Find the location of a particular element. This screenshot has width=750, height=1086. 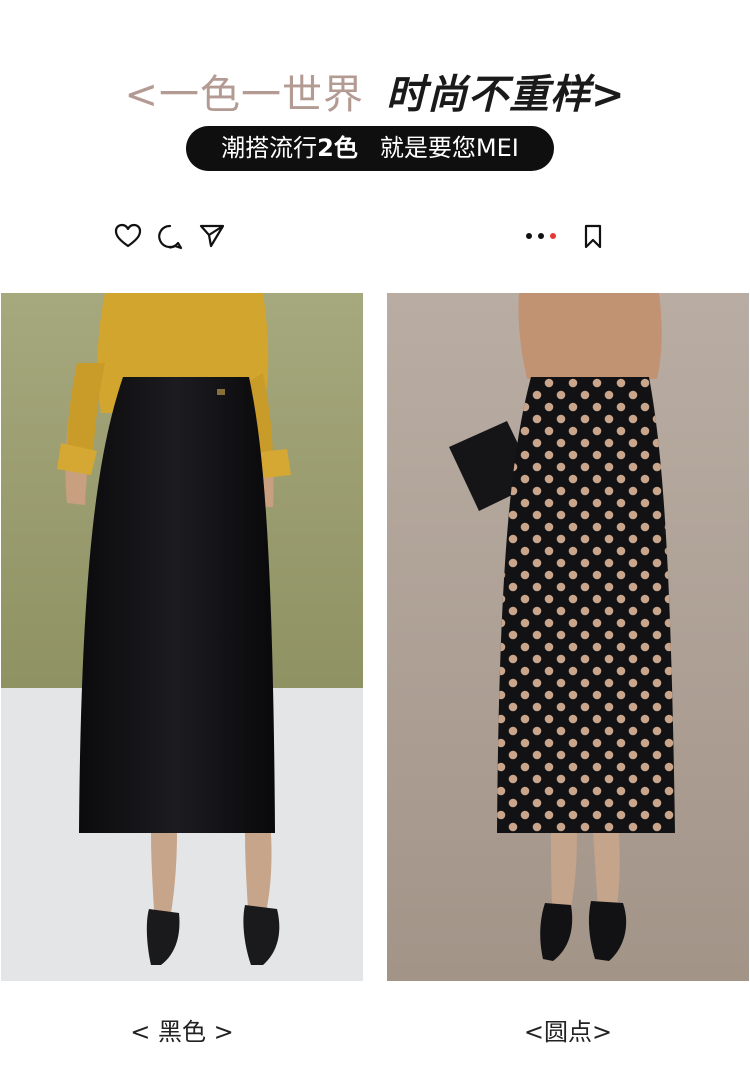

comment-icon is located at coordinates (170, 237).